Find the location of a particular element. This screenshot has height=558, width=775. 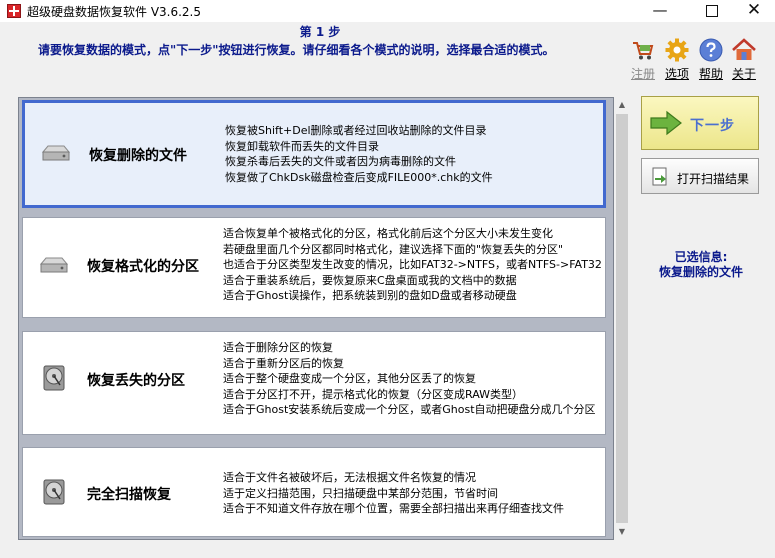

options-label: 选项 is located at coordinates (676, 74).